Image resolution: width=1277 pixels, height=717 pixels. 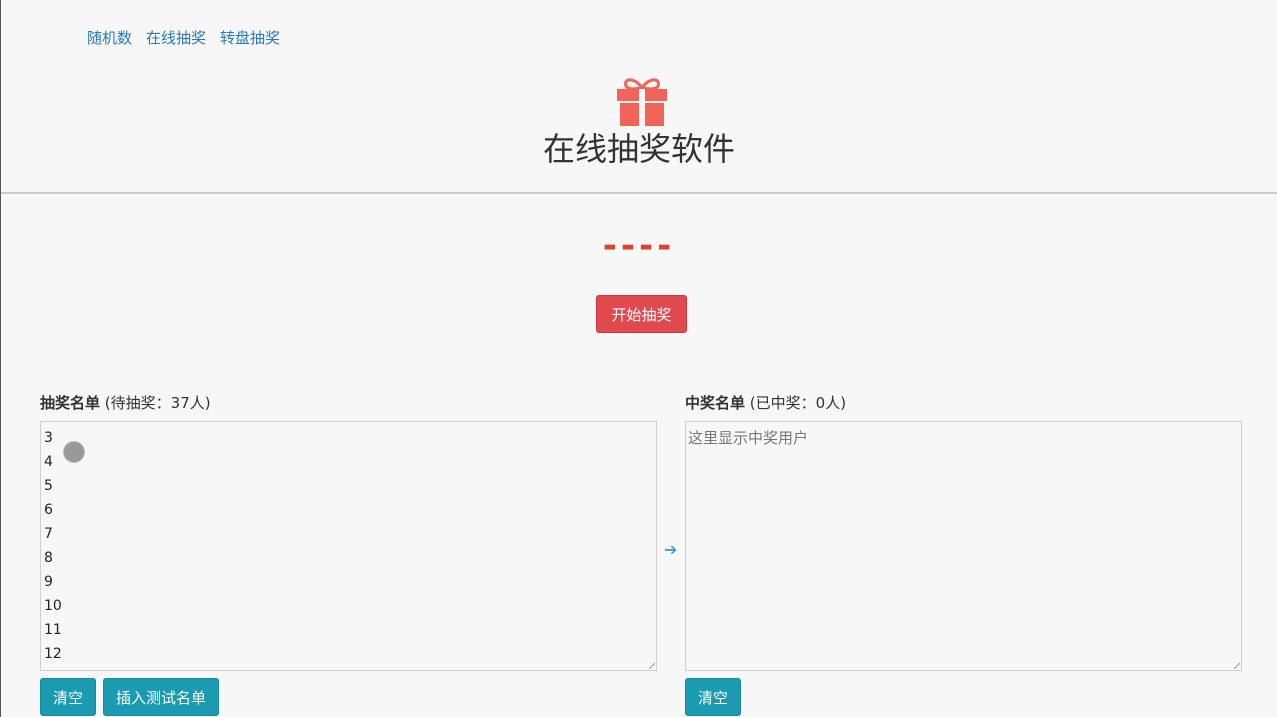 What do you see at coordinates (70, 403) in the screenshot?
I see `pool-title: 抽奖名单` at bounding box center [70, 403].